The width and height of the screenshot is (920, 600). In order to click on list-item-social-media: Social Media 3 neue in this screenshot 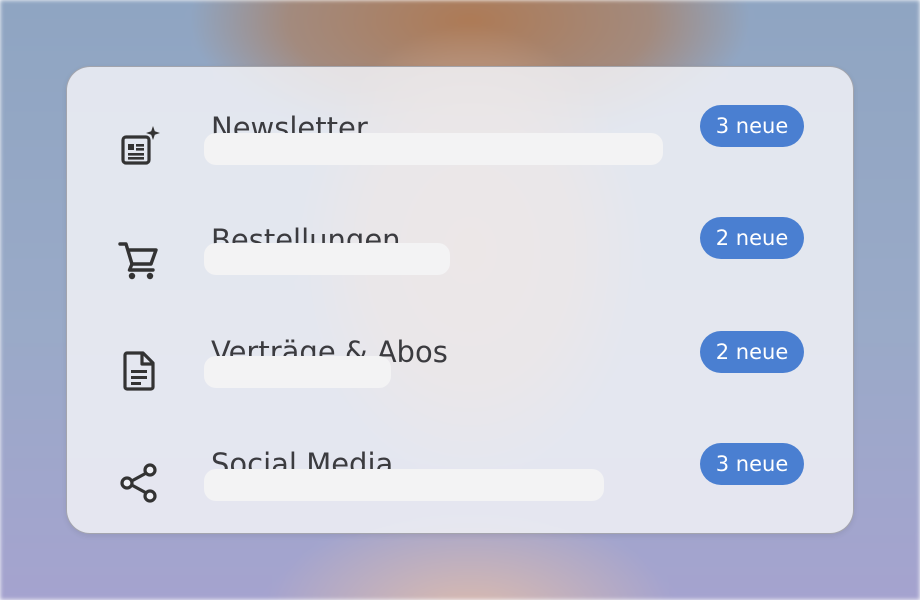, I will do `click(460, 473)`.